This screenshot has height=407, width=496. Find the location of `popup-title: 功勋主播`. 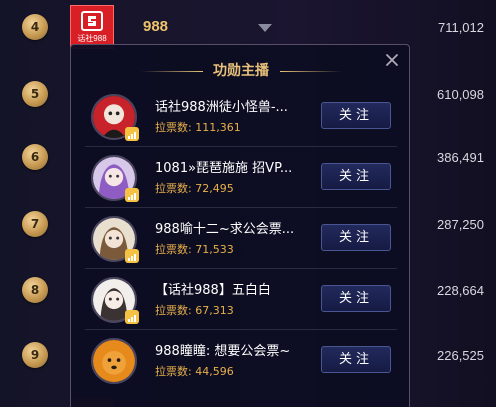

popup-title: 功勋主播 is located at coordinates (241, 71).